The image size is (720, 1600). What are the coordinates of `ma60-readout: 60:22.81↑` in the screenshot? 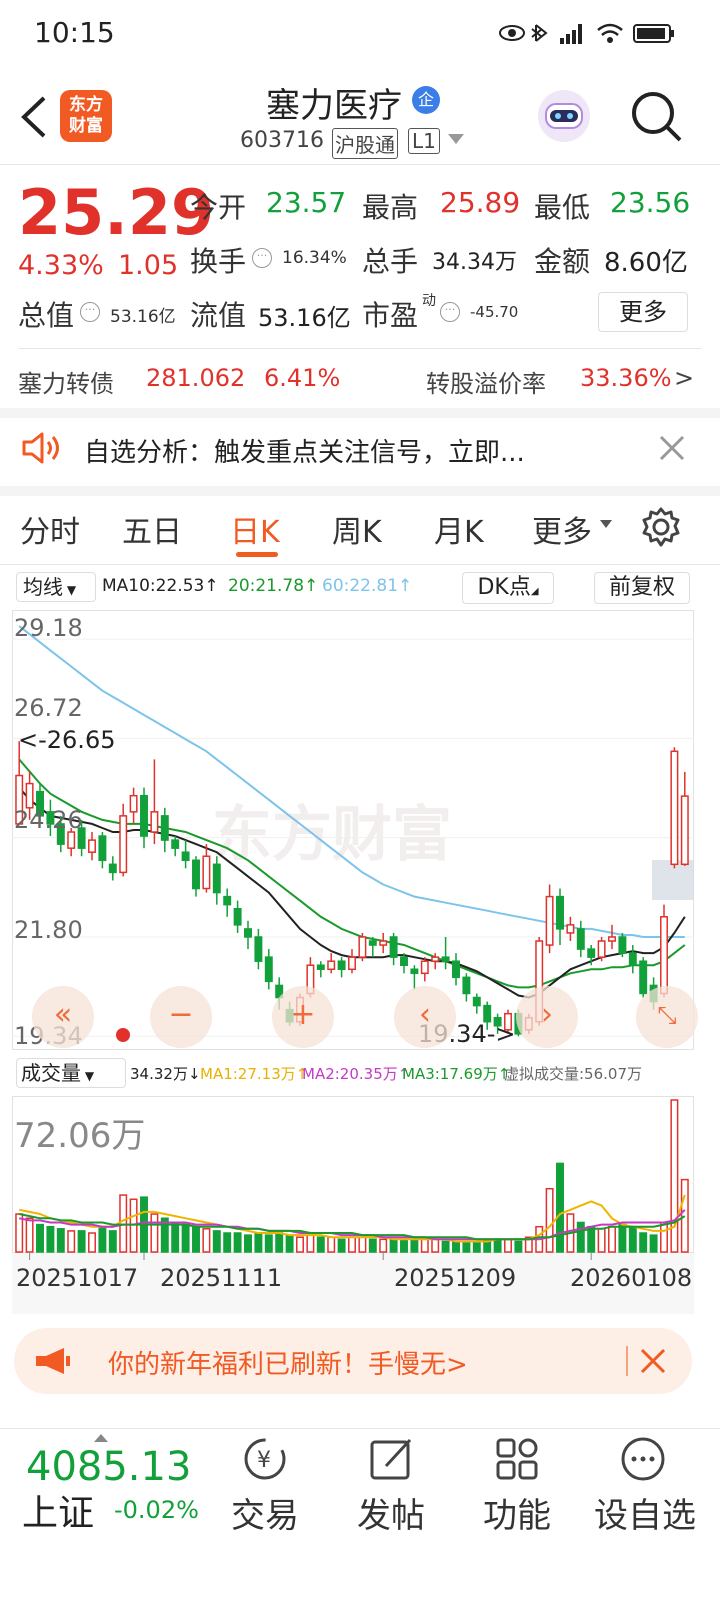 It's located at (367, 586).